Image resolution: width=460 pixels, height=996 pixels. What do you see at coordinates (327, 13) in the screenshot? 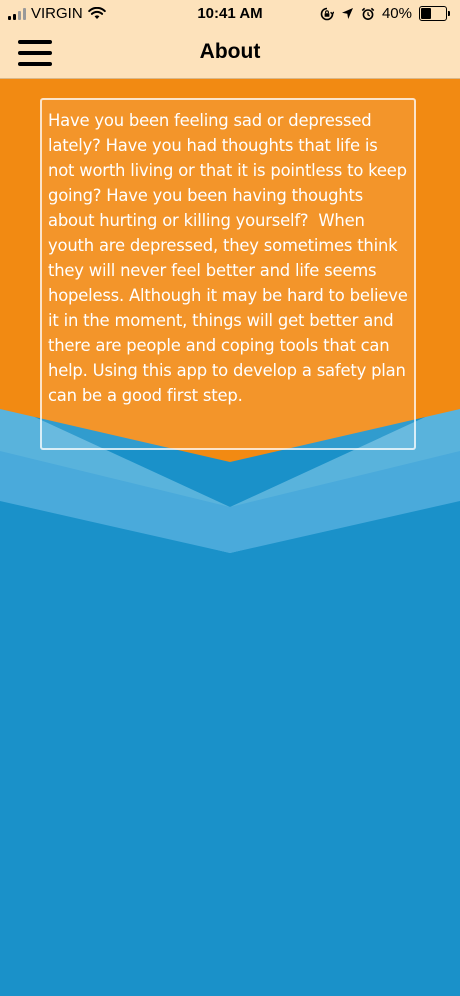
I see `rotation-lock-icon` at bounding box center [327, 13].